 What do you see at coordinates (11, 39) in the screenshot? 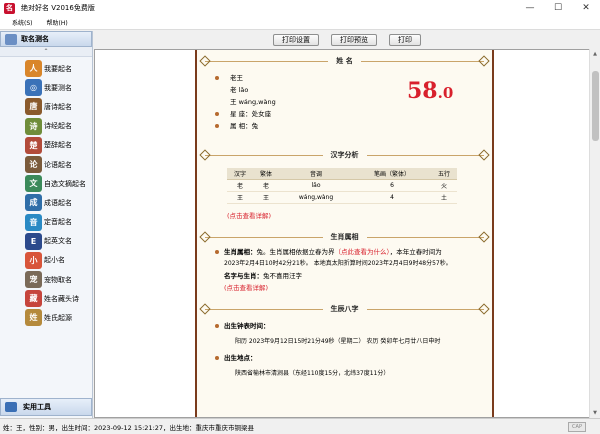
I see `folder-icon` at bounding box center [11, 39].